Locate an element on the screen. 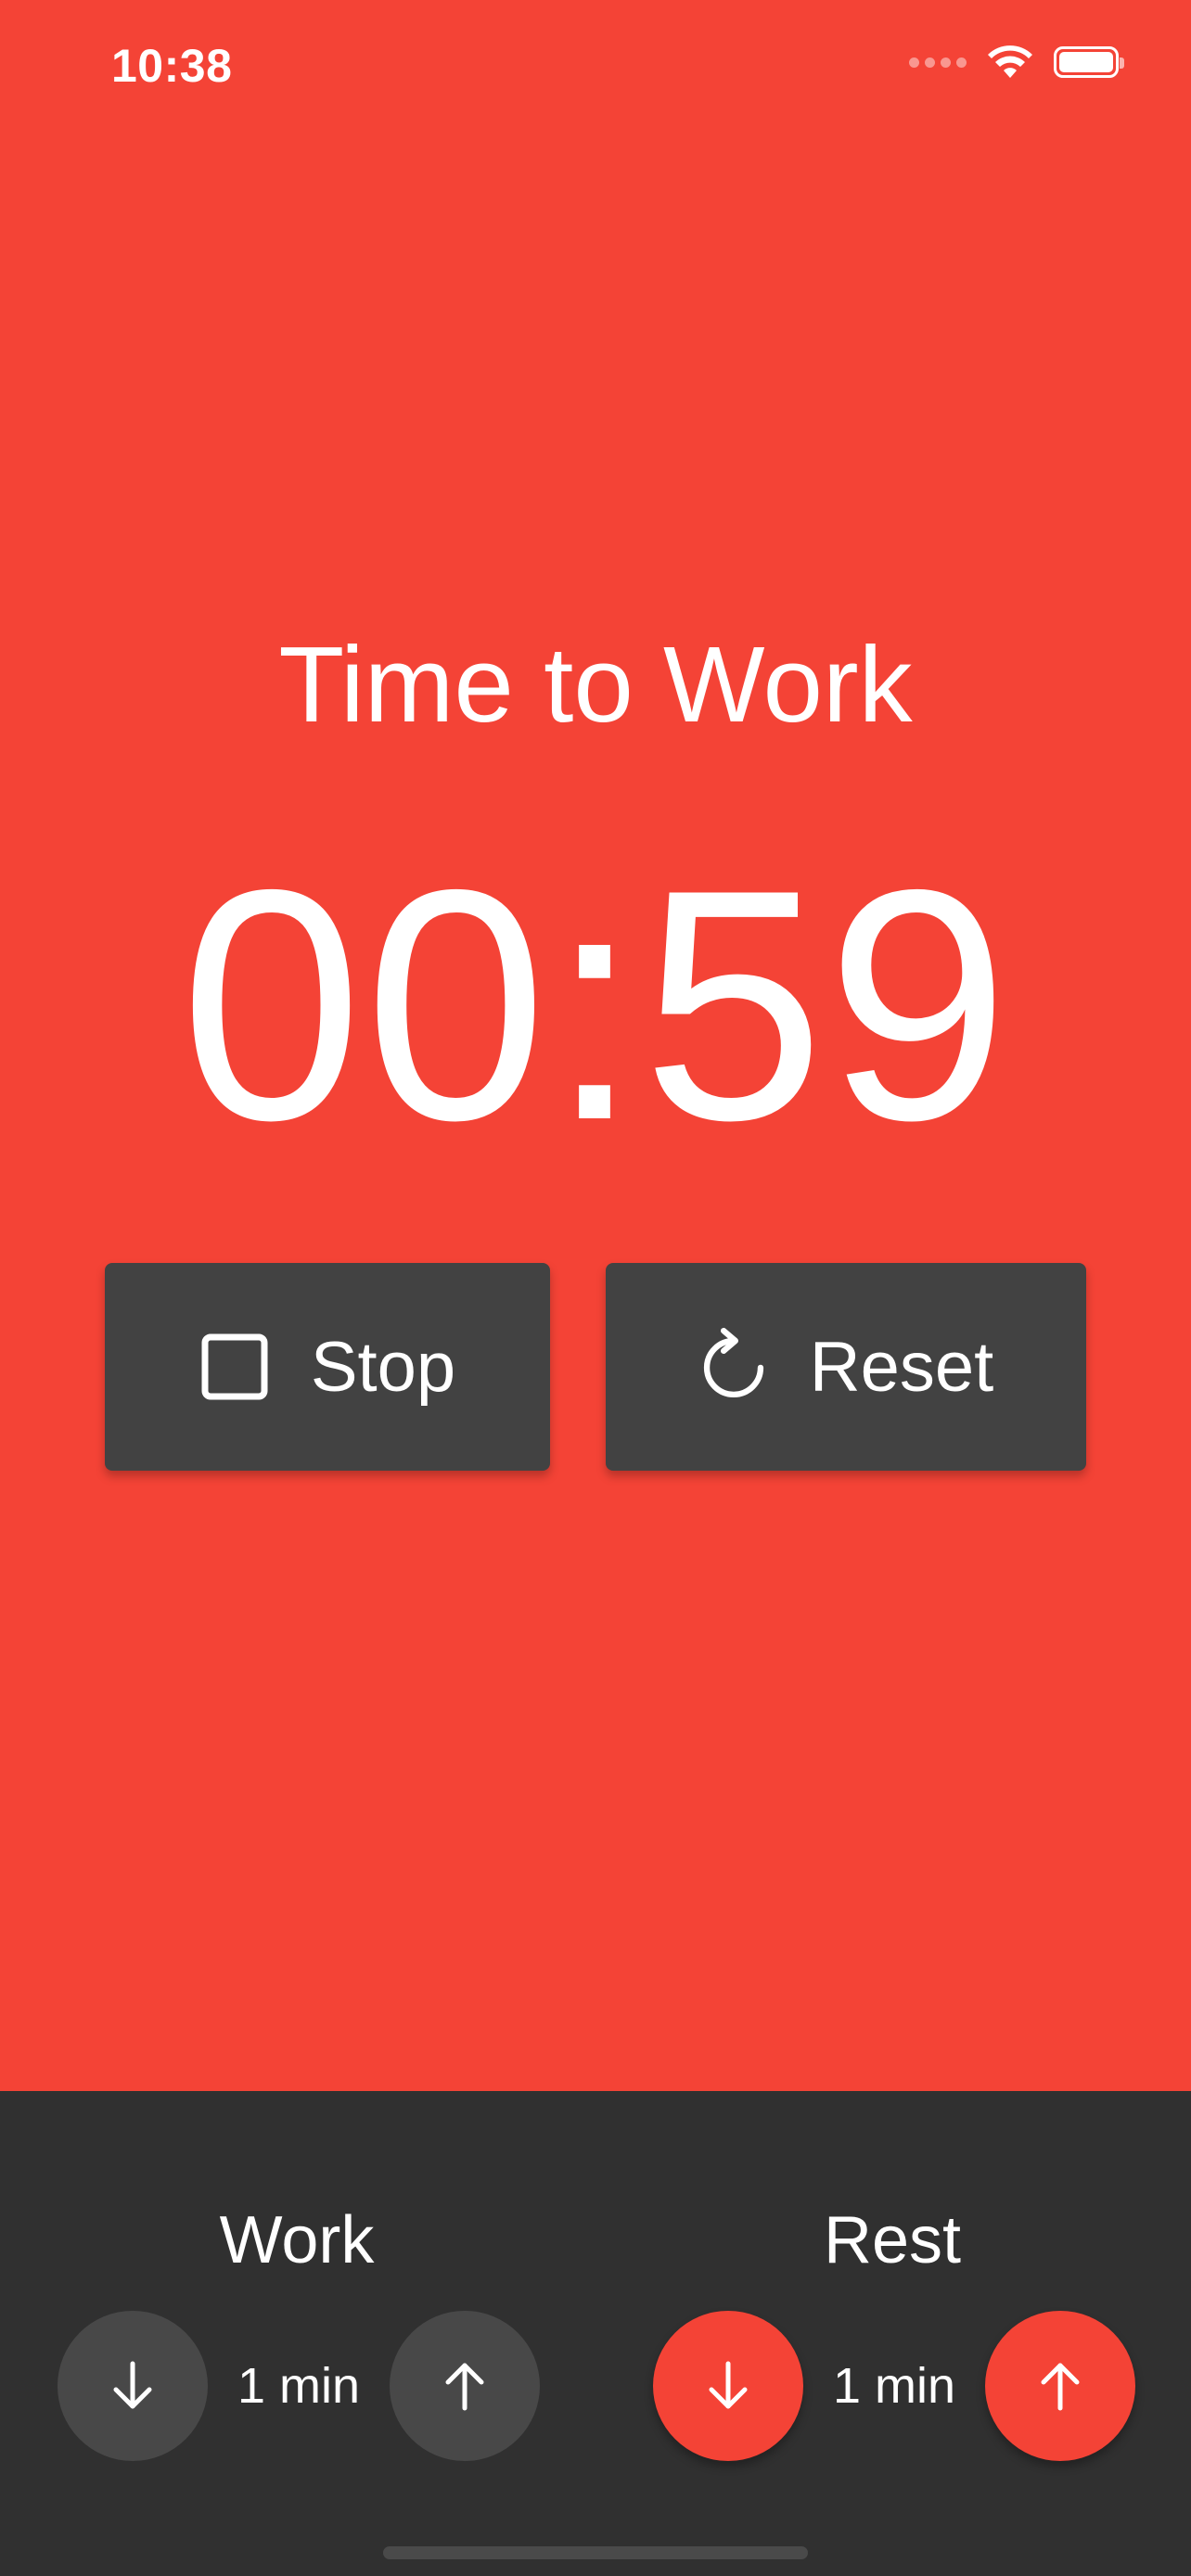  rest-duration-value: 1 min is located at coordinates (894, 2386).